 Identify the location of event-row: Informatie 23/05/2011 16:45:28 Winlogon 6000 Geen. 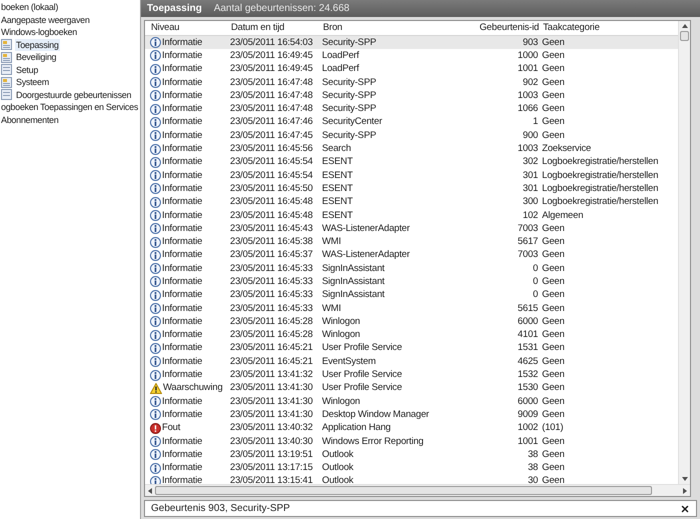
(411, 322).